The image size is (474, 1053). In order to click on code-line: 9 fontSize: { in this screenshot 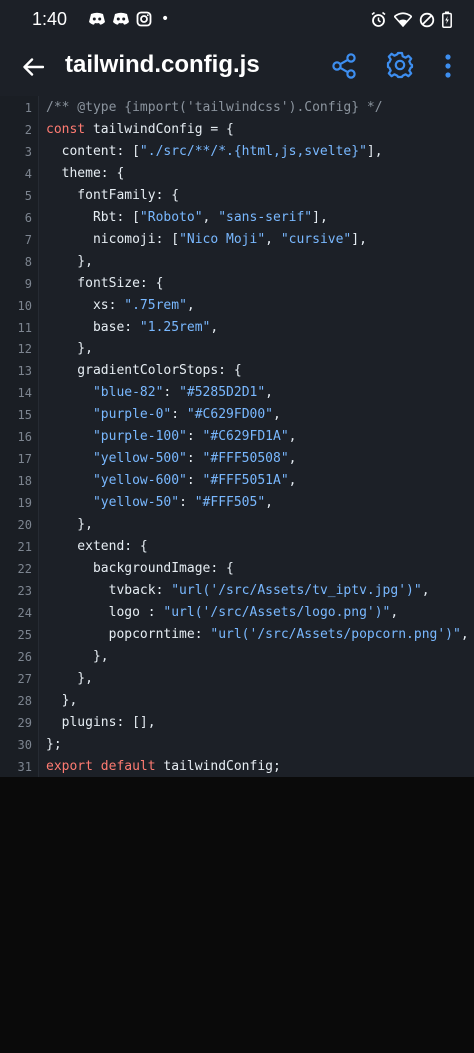, I will do `click(237, 284)`.